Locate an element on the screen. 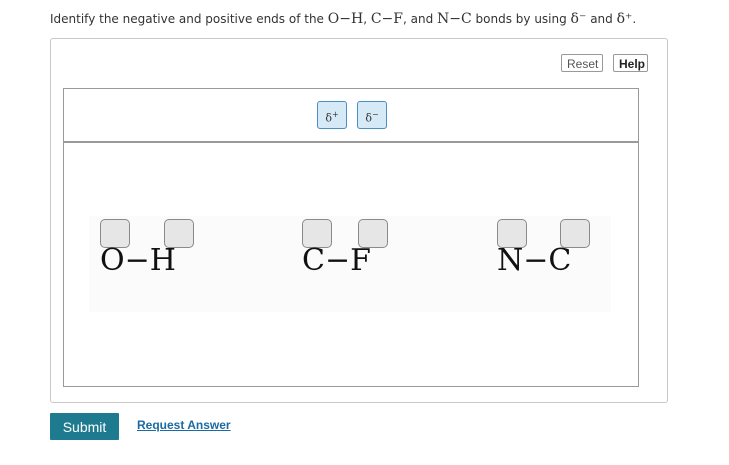 The width and height of the screenshot is (729, 465). prompt-sep: , and is located at coordinates (420, 19).